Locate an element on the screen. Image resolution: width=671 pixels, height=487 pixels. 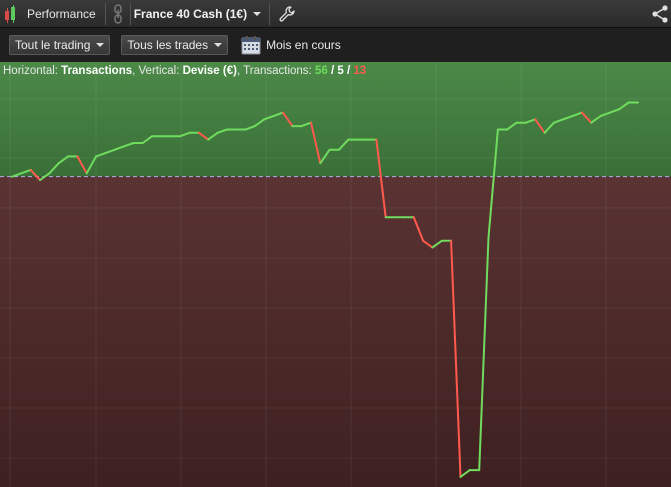
trades-filter-dropdown: Tous les trades is located at coordinates (175, 45).